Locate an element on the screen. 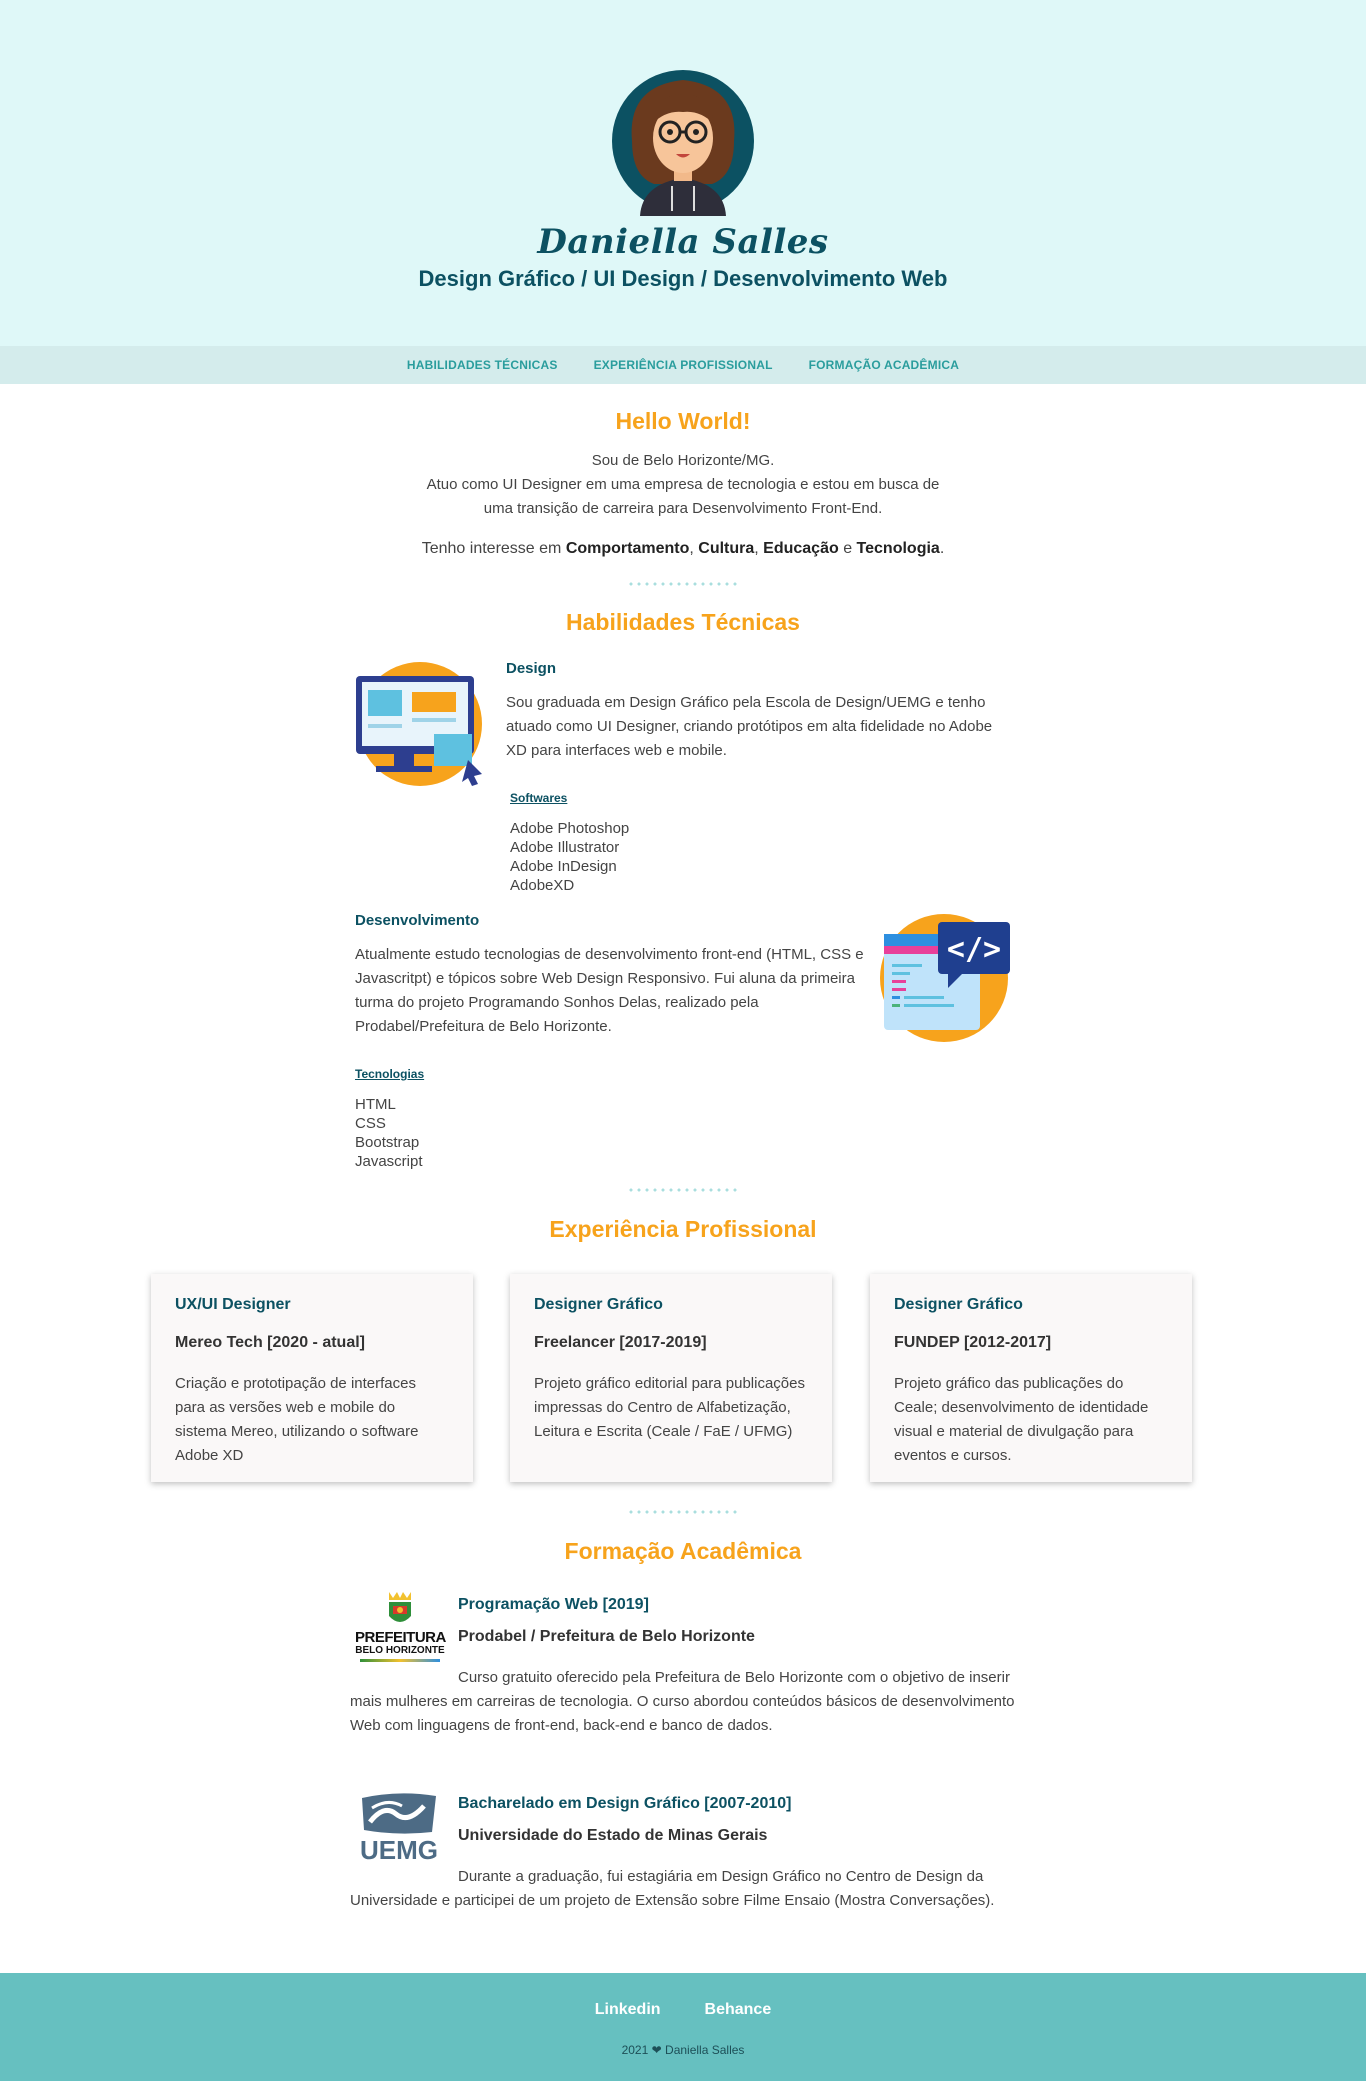  linkedin-link: Linkedin is located at coordinates (628, 2010).